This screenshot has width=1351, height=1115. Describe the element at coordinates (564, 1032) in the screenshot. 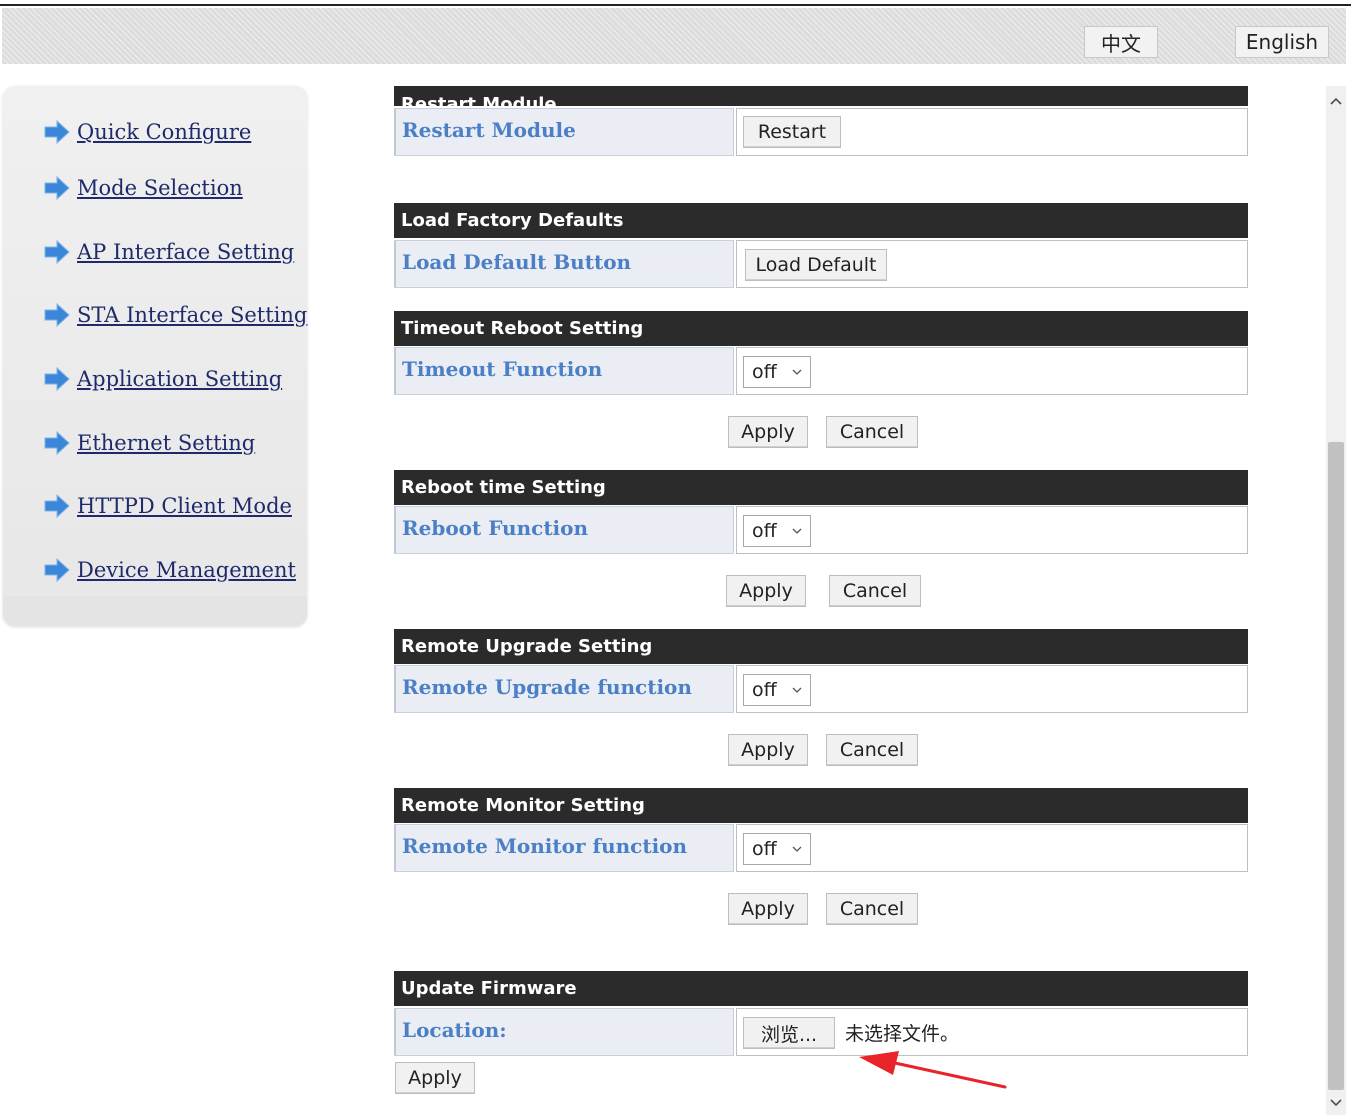

I see `firmware-location-label: Location:` at that location.